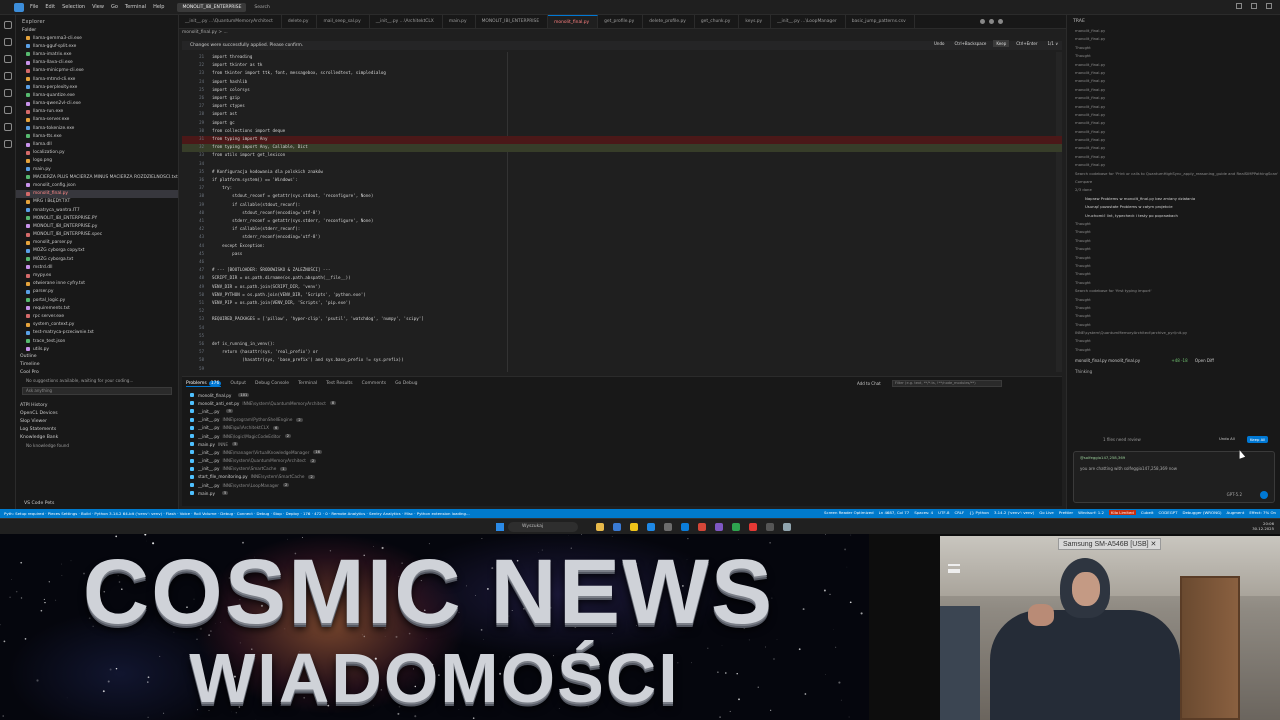 The image size is (1280, 720). What do you see at coordinates (8, 25) in the screenshot?
I see `explorer-icon` at bounding box center [8, 25].